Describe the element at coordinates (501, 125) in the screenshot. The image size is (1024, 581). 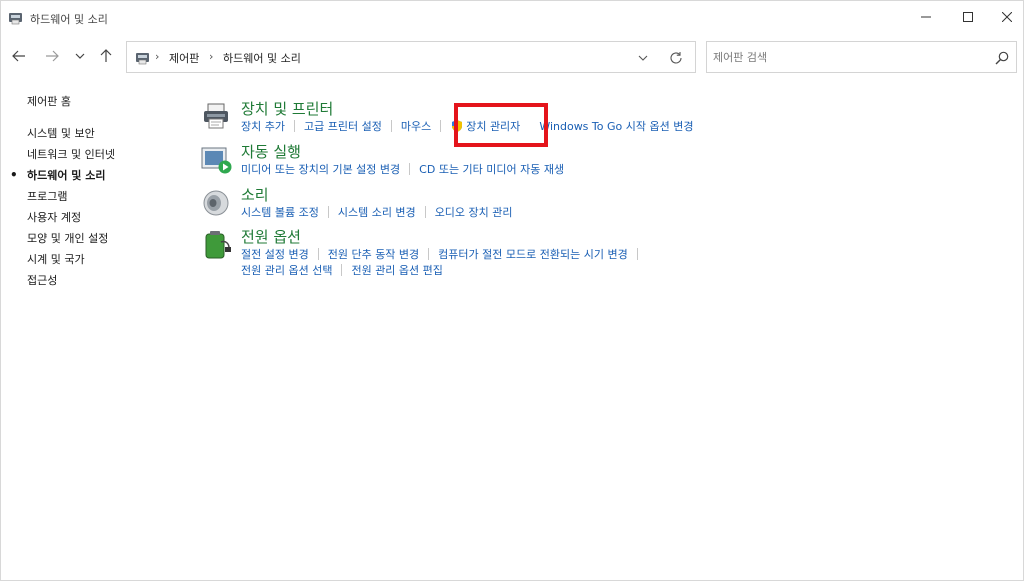
I see `device-manager-highlight` at that location.